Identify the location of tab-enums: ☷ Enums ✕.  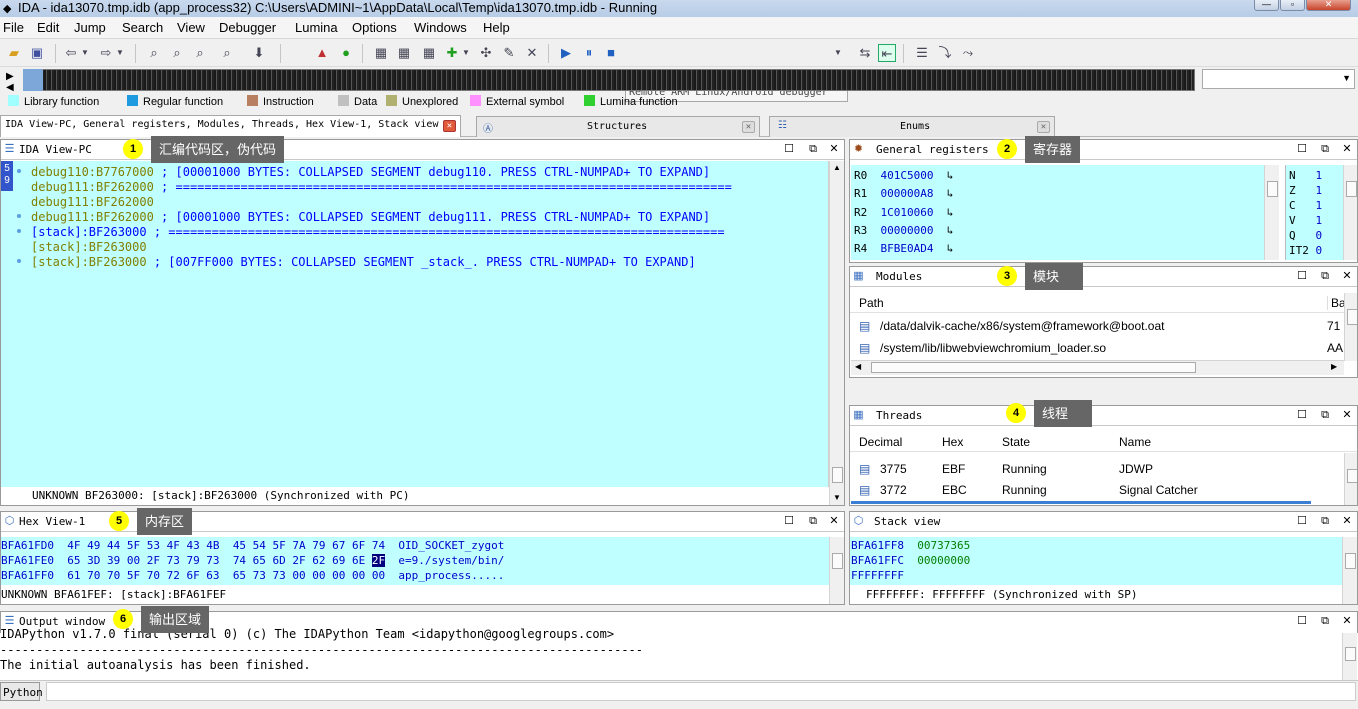
(912, 126).